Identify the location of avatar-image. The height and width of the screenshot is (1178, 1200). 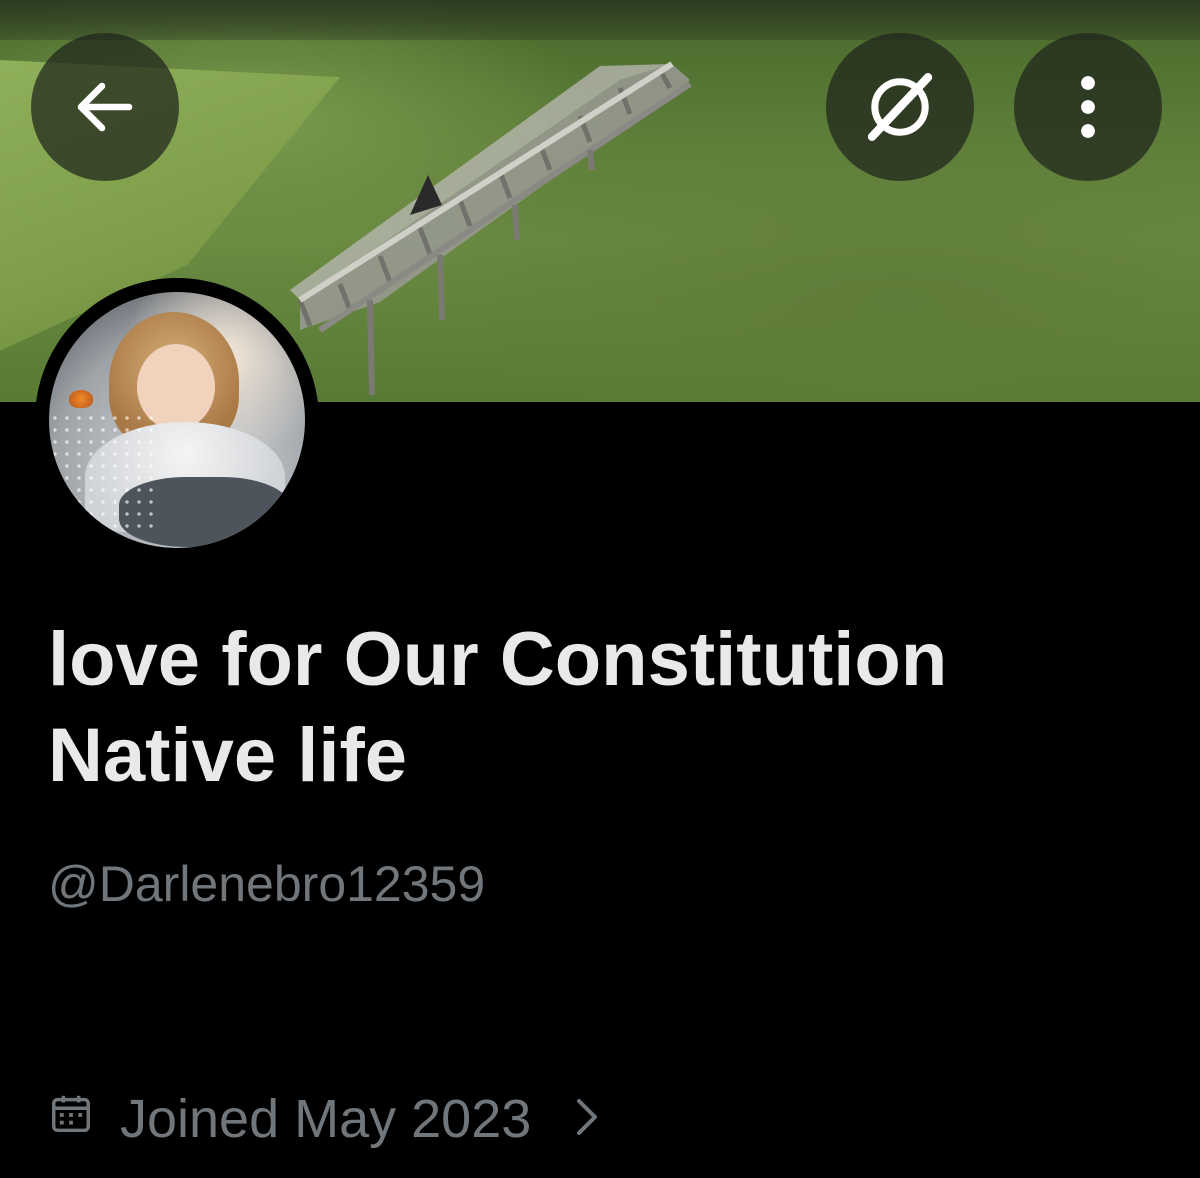
(177, 420).